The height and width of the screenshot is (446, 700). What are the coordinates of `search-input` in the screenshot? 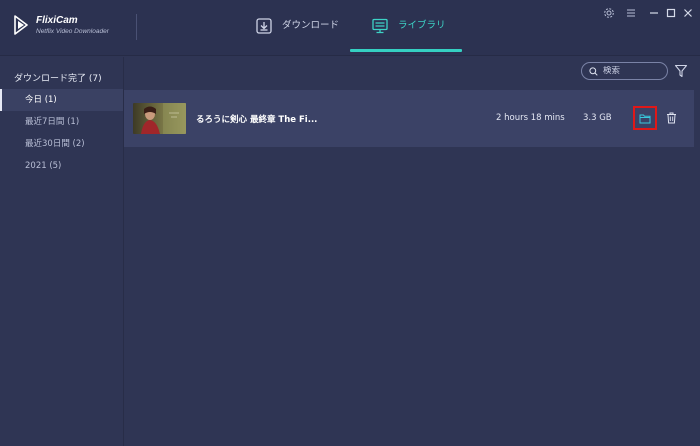 It's located at (633, 71).